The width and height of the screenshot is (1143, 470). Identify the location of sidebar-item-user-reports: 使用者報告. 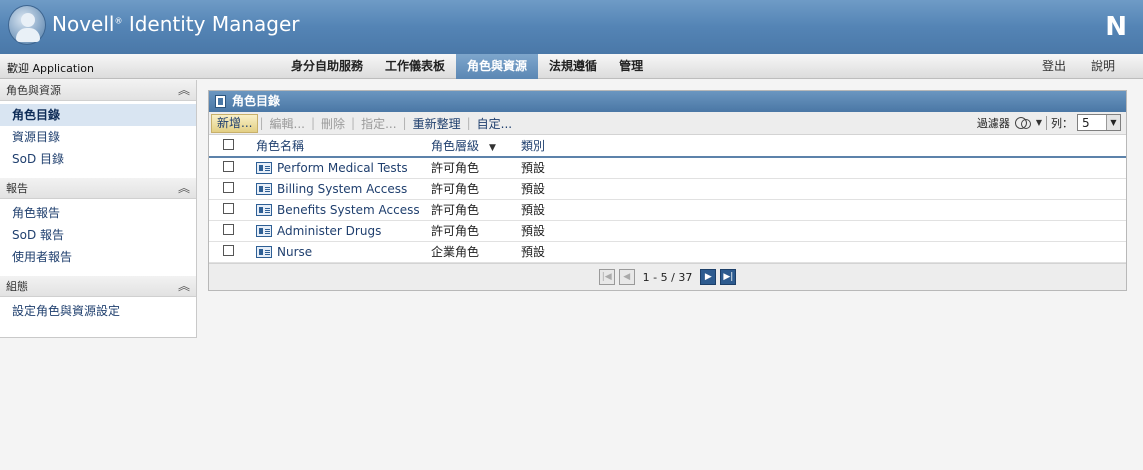
(98, 257).